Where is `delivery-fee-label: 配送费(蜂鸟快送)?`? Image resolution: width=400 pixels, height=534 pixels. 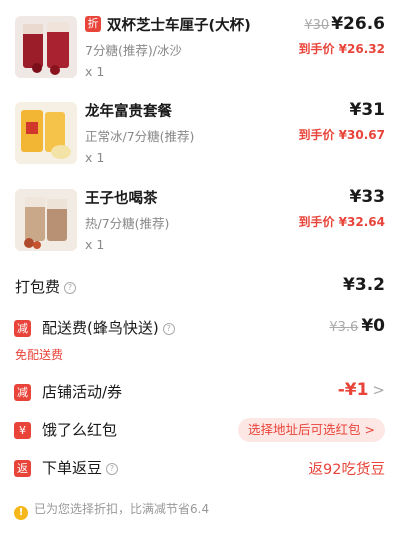
delivery-fee-label: 配送费(蜂鸟快送)? is located at coordinates (108, 327).